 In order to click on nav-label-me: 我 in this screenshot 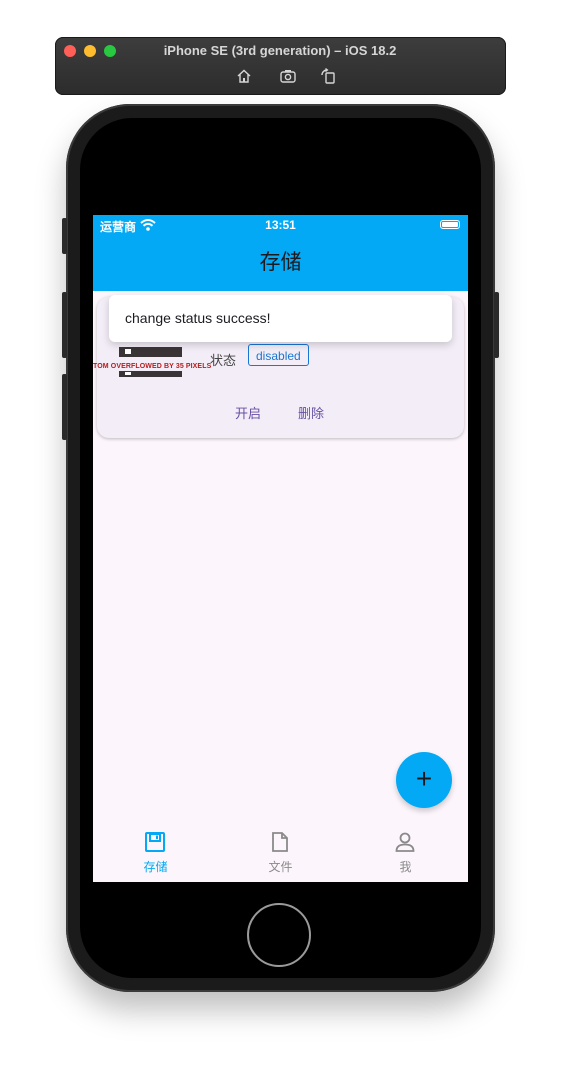, I will do `click(405, 867)`.